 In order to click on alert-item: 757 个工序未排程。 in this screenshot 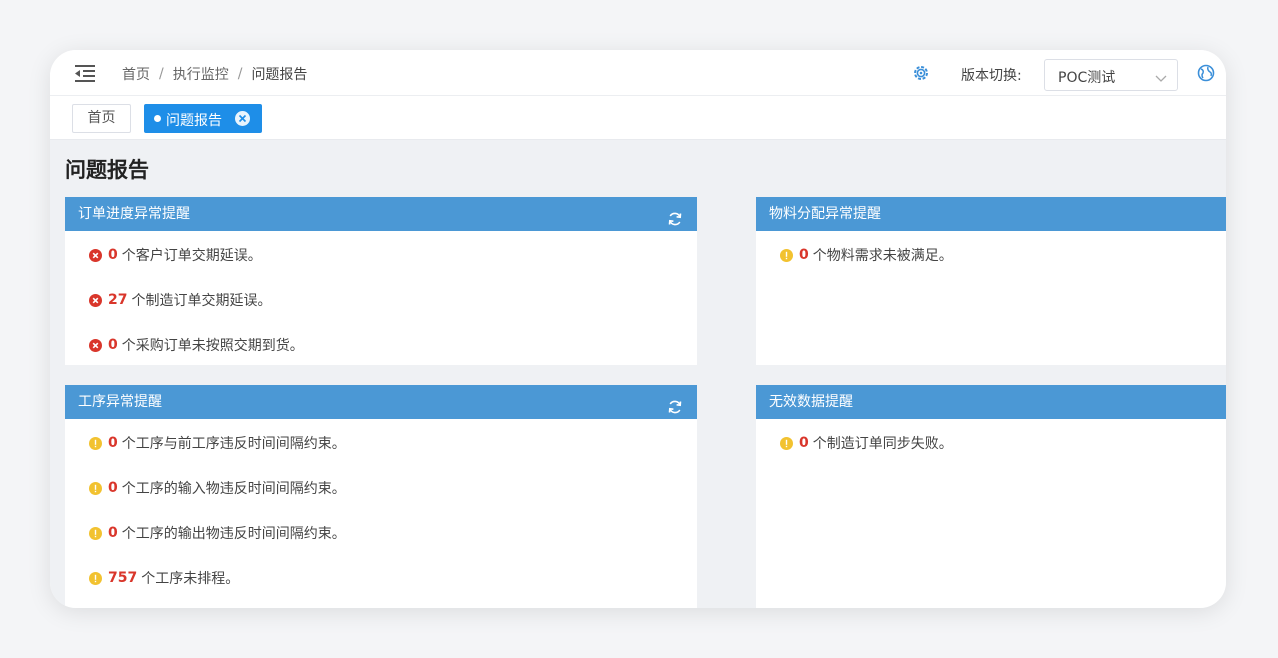, I will do `click(164, 578)`.